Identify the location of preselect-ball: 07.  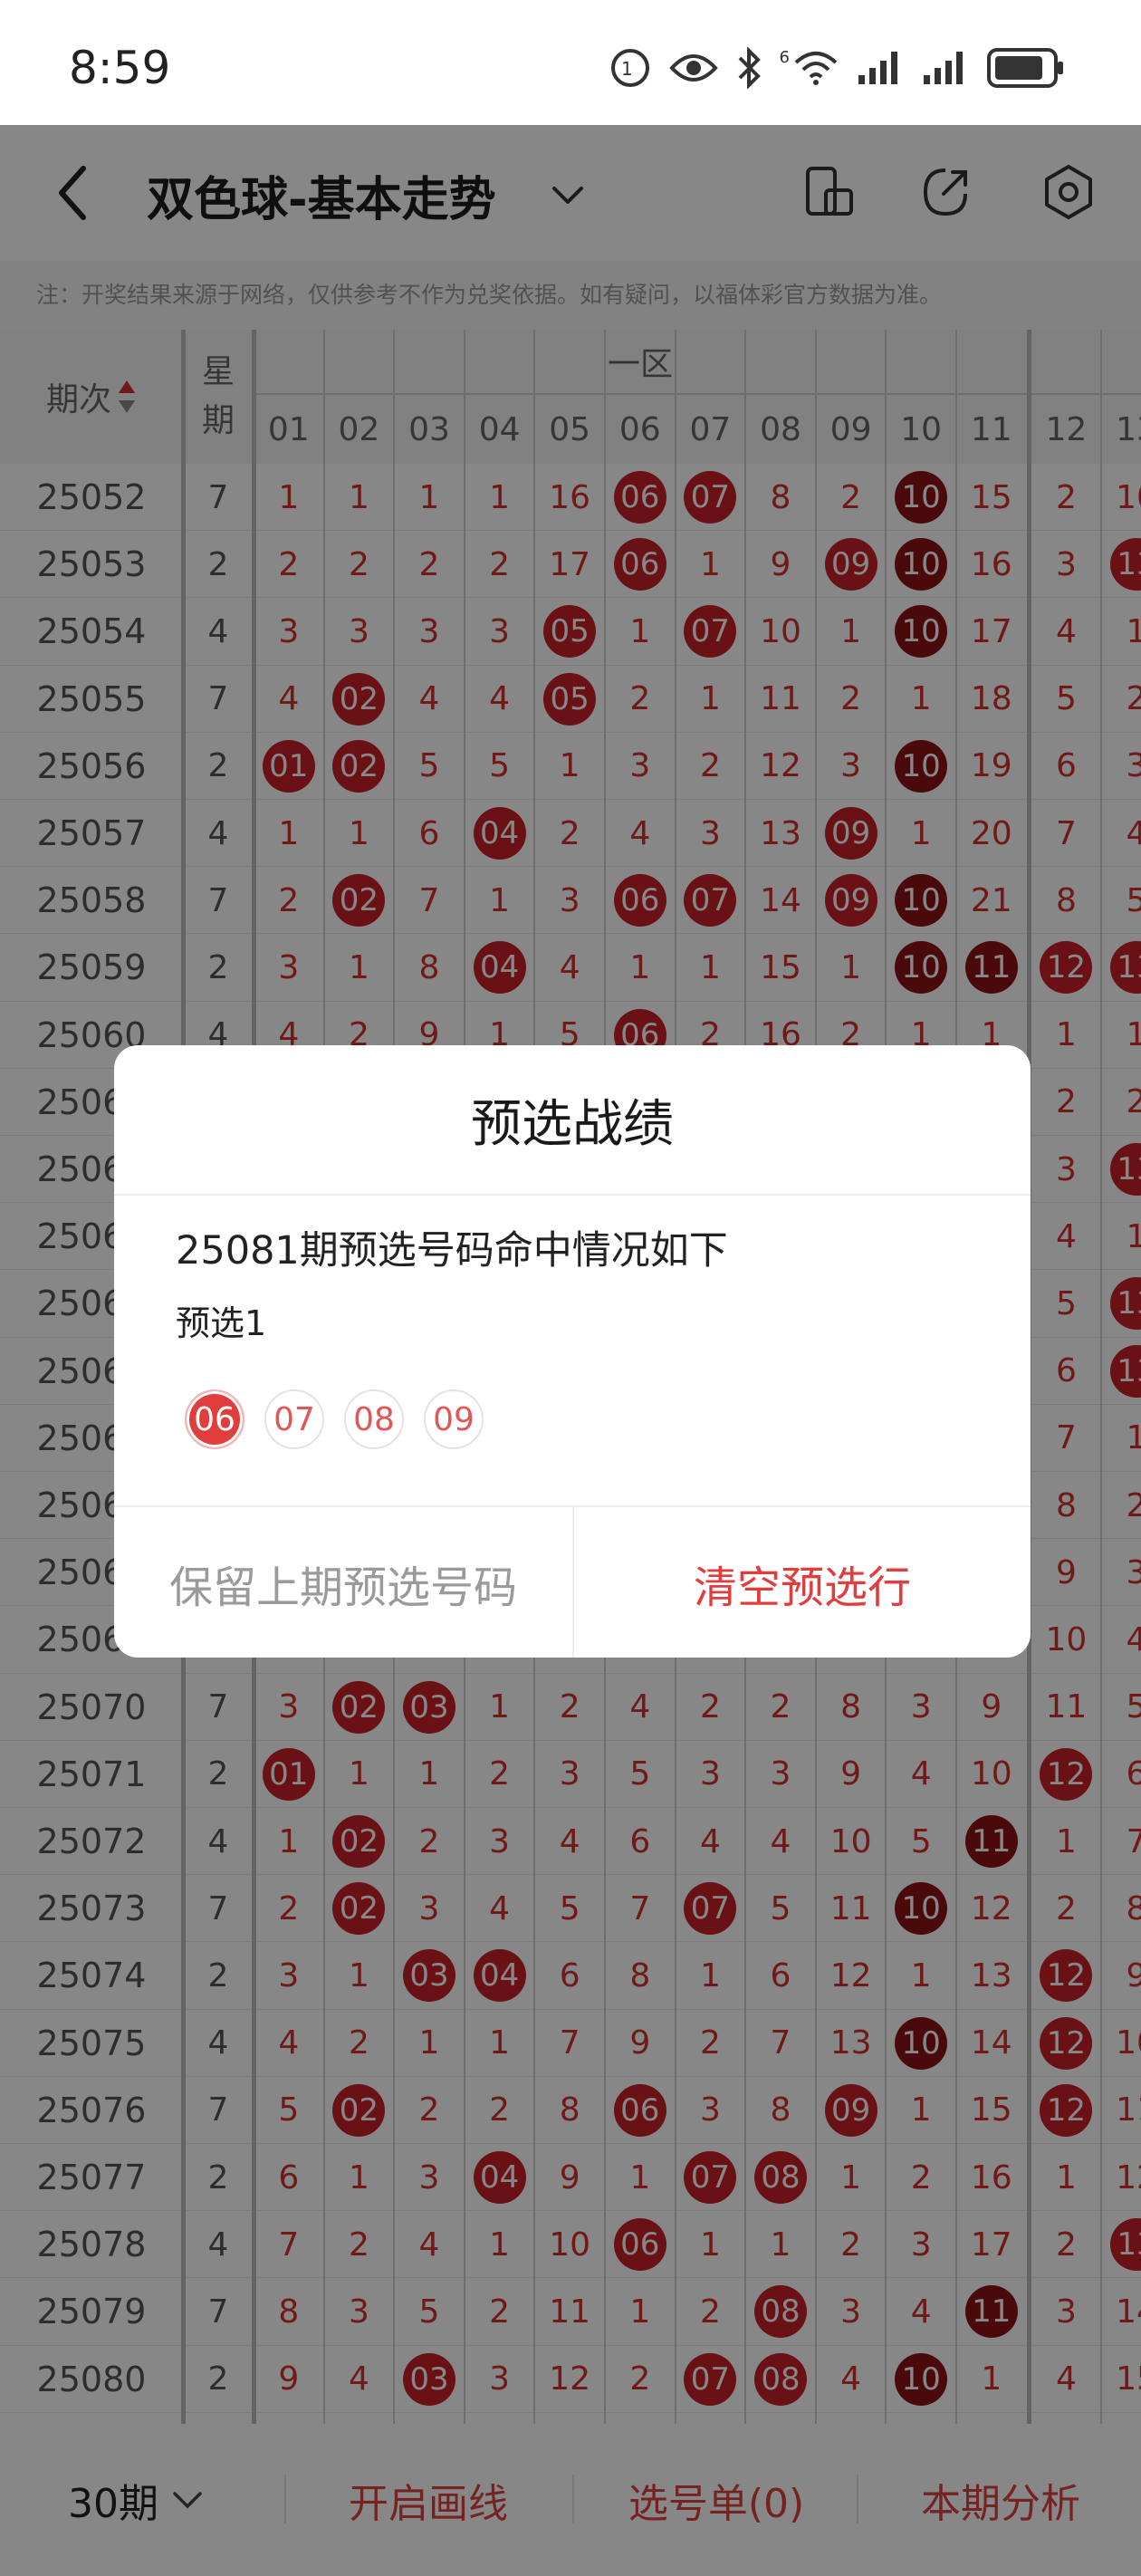
(294, 1419).